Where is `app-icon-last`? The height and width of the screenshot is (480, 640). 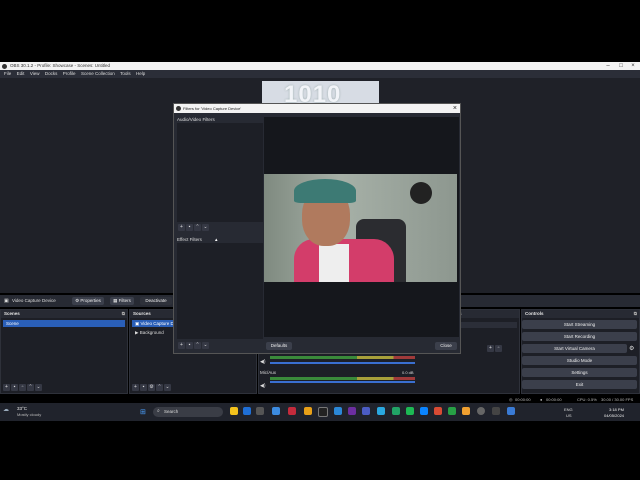 app-icon-last is located at coordinates (511, 411).